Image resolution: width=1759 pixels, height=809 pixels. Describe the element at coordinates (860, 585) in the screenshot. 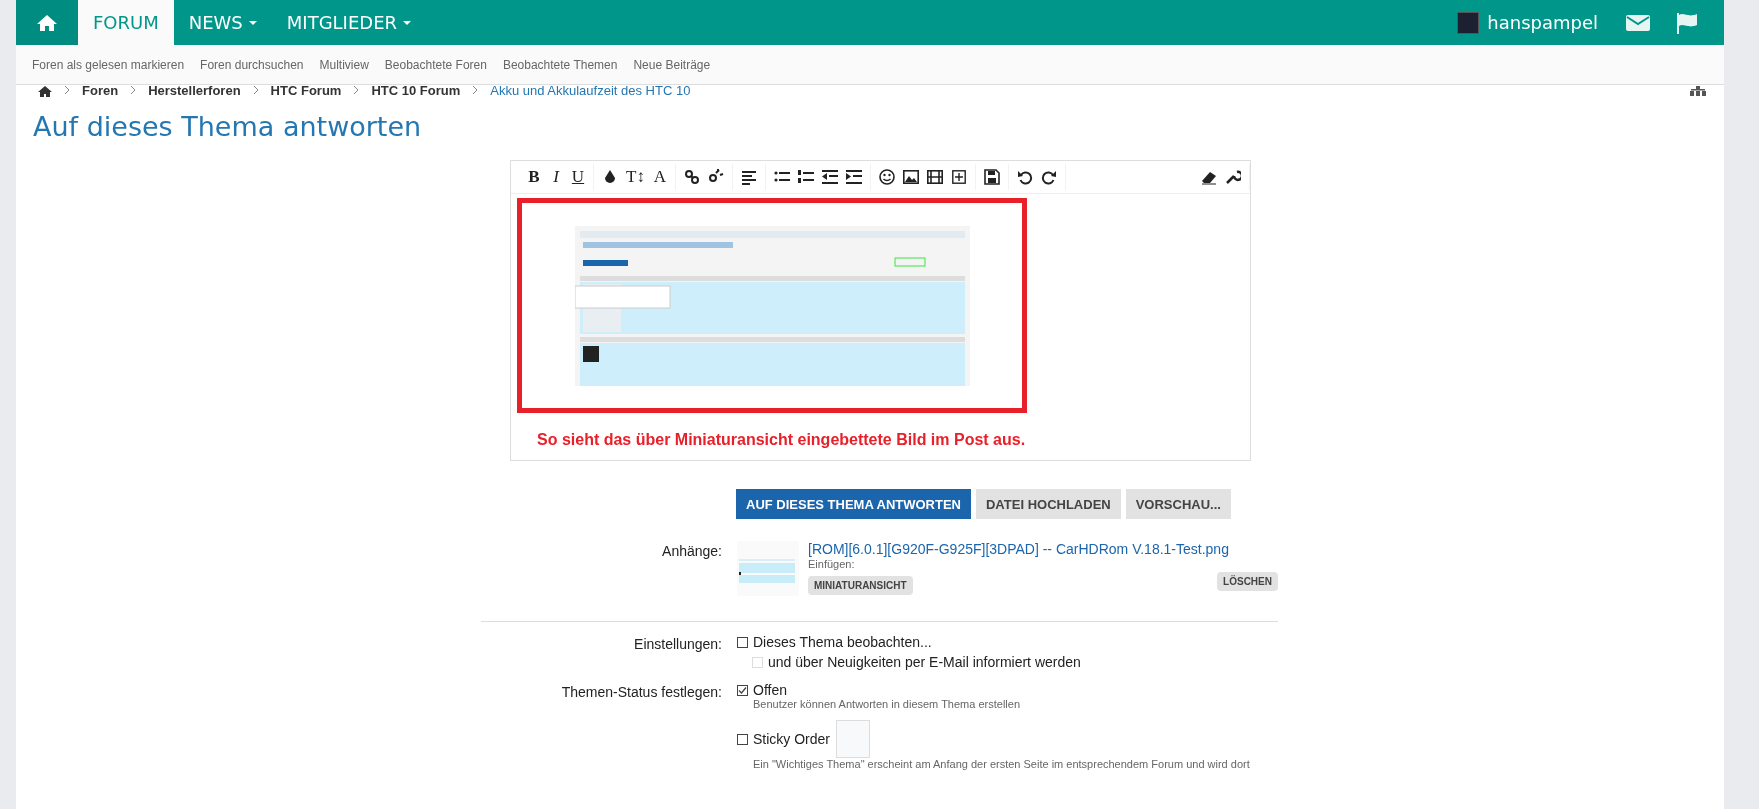

I see `thumbnail-button: MINIATURANSICHT` at that location.